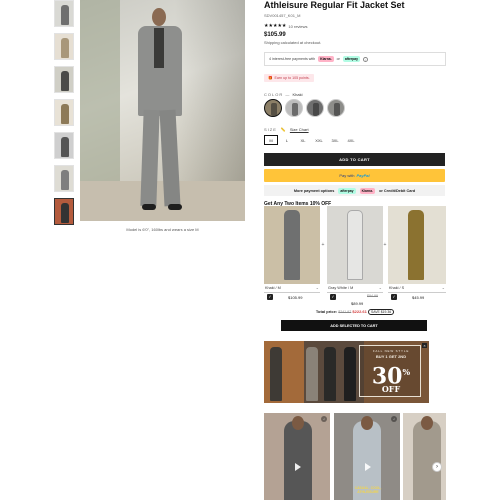 This screenshot has height=500, width=500. What do you see at coordinates (394, 297) in the screenshot?
I see `bundle-checkbox-3: ✓` at bounding box center [394, 297].